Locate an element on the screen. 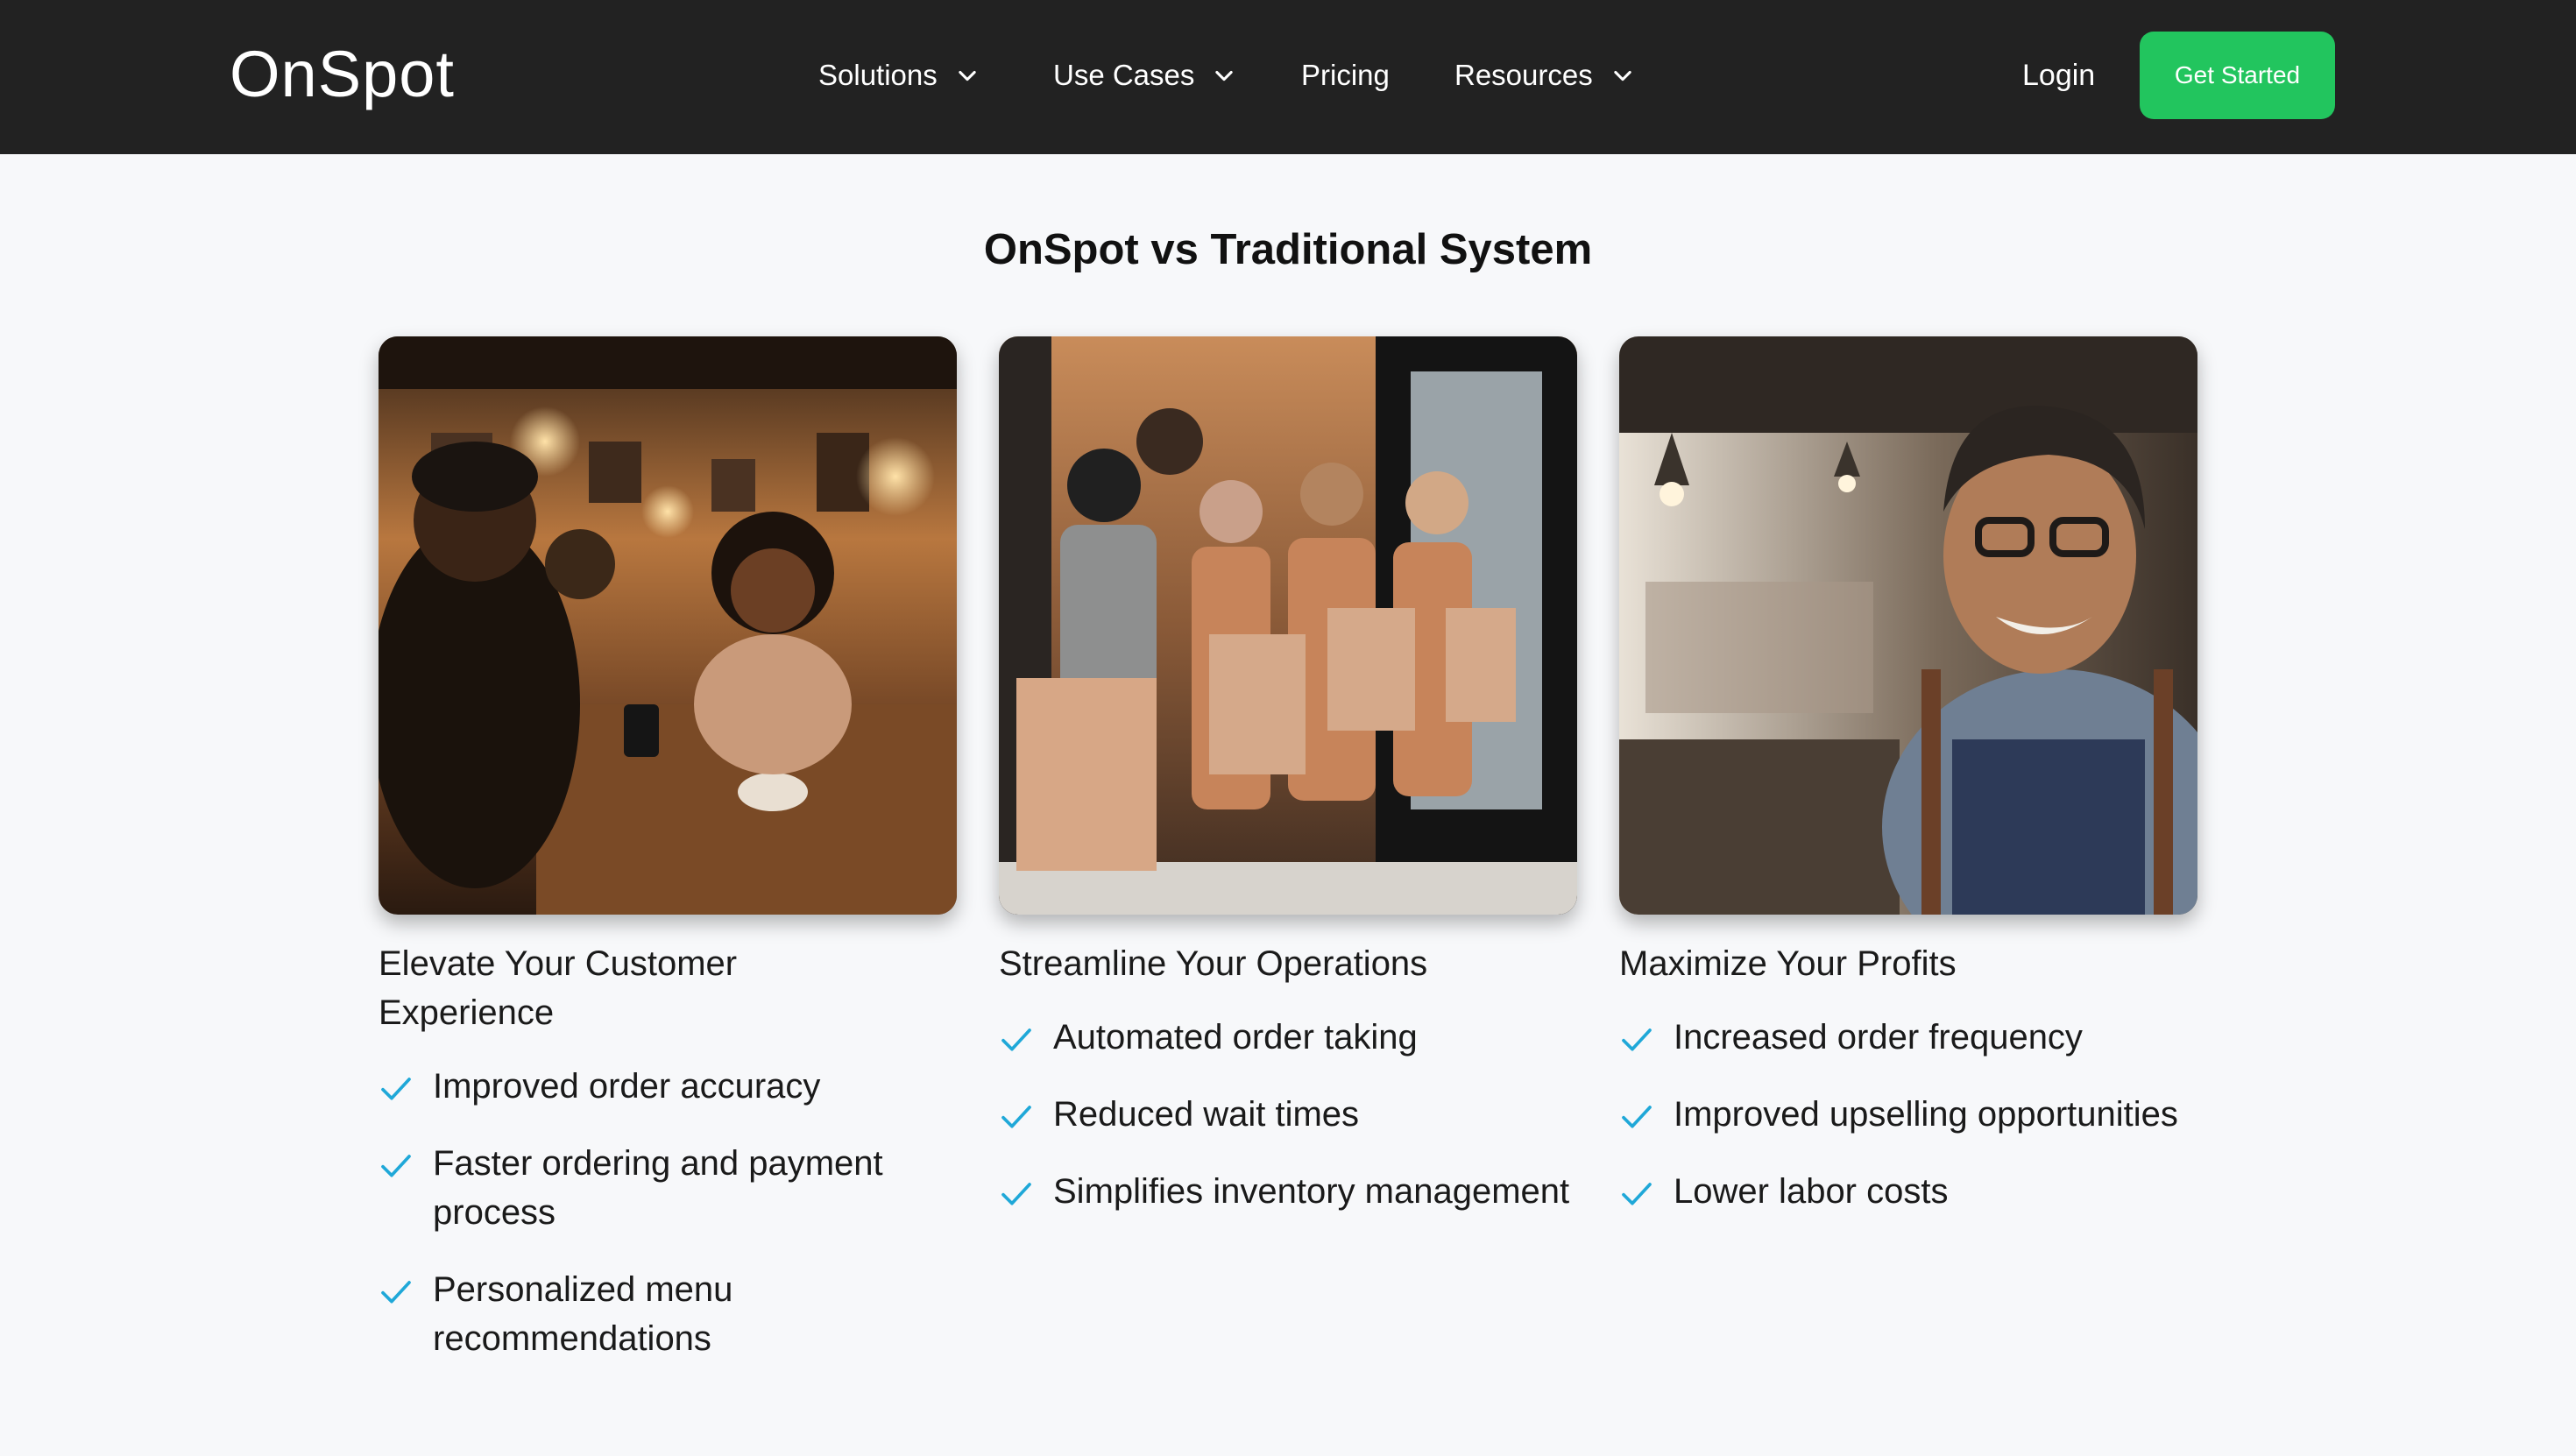 This screenshot has width=2576, height=1456. feature-text: Simplifies inventory management is located at coordinates (1311, 1191).